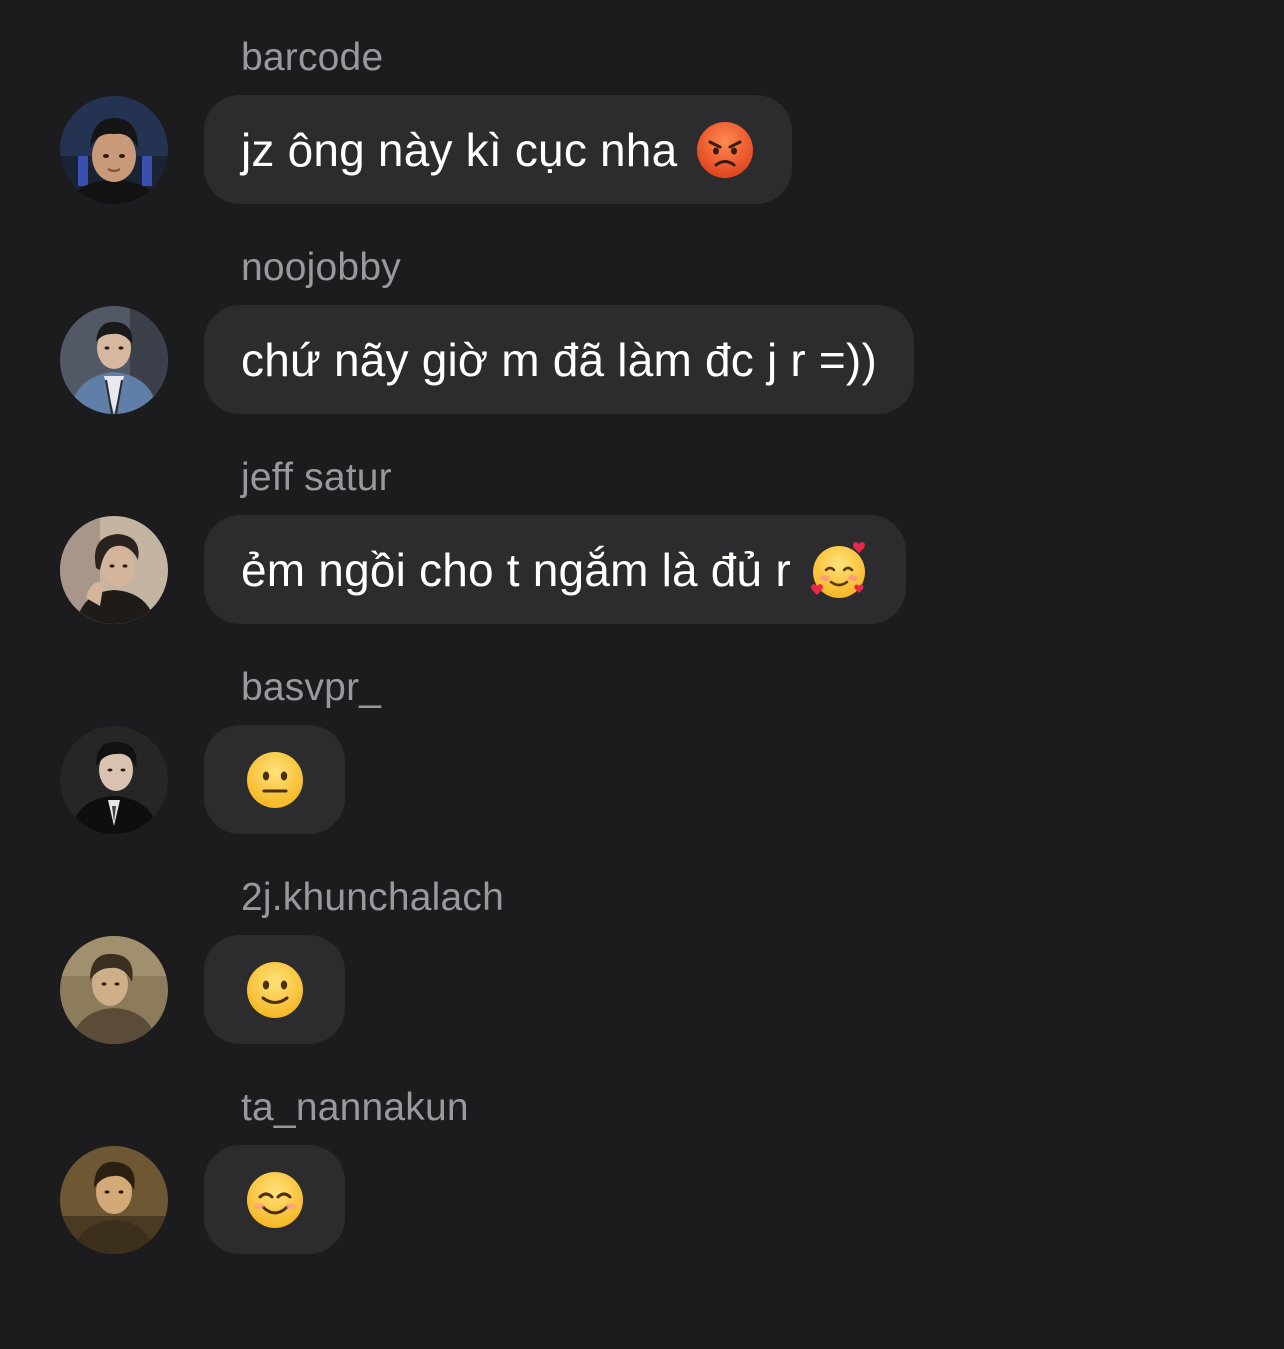  Describe the element at coordinates (312, 58) in the screenshot. I see `sender-name: barcode` at that location.